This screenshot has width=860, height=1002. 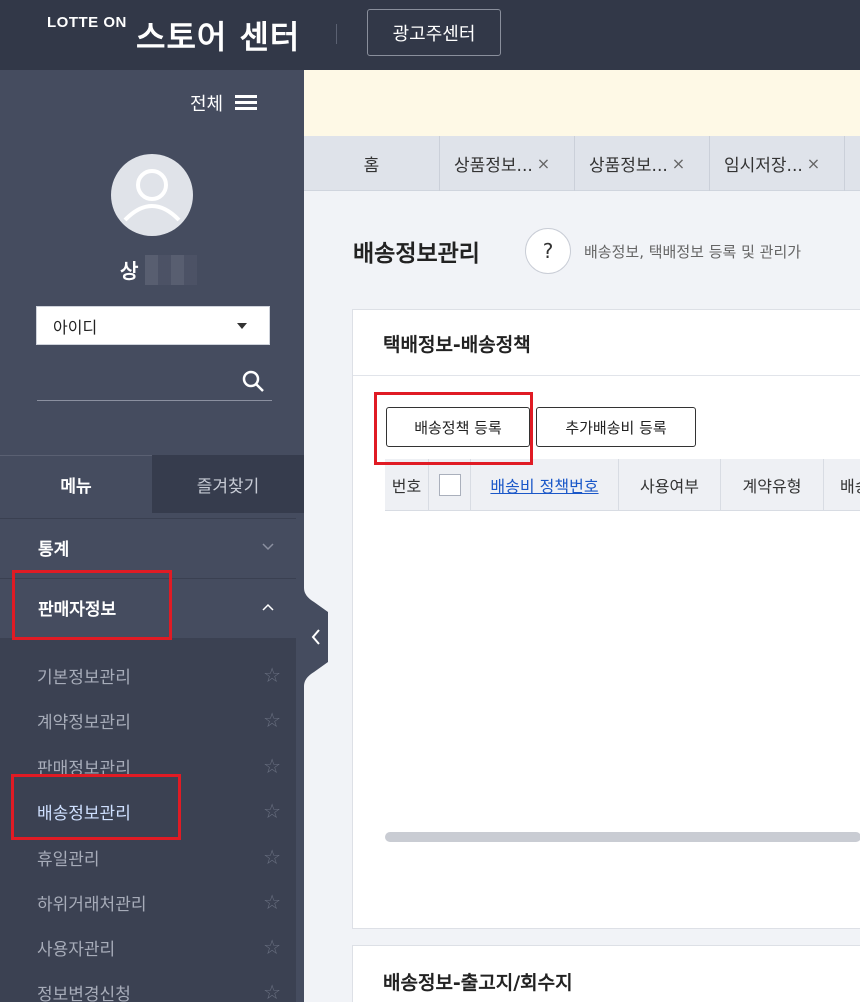 What do you see at coordinates (228, 484) in the screenshot?
I see `tab-favorites: 즐겨찾기` at bounding box center [228, 484].